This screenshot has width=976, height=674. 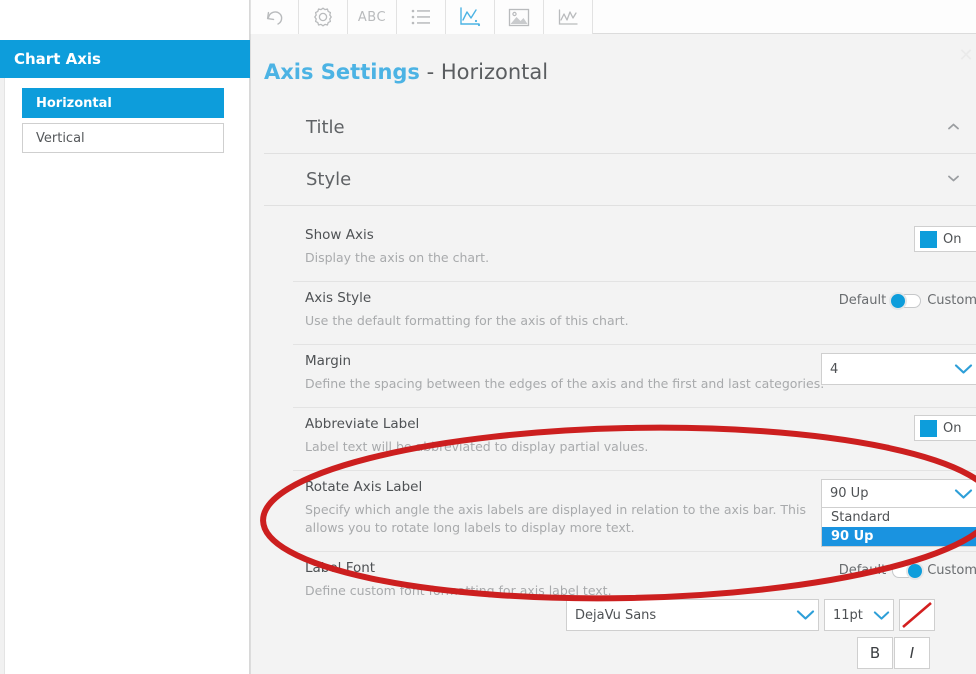 I want to click on margin-select: 4, so click(x=898, y=369).